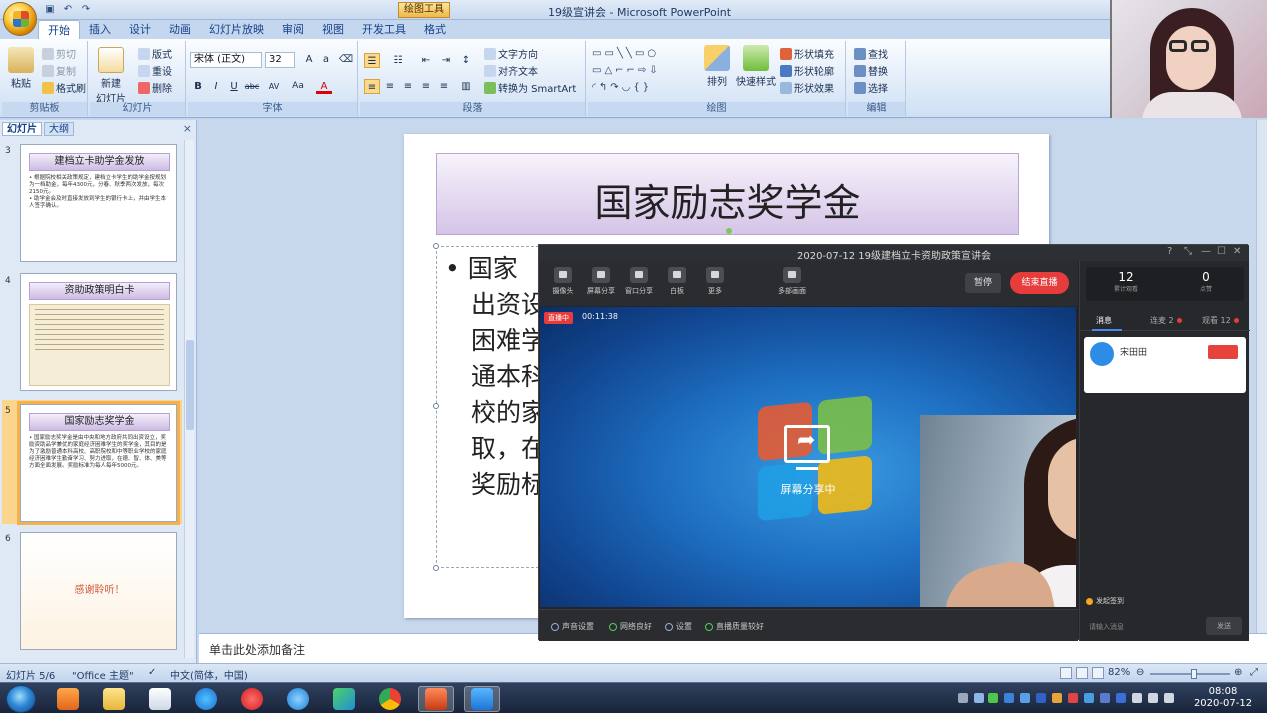 This screenshot has height=713, width=1267. What do you see at coordinates (511, 53) in the screenshot?
I see `text-direction-button: 文字方向` at bounding box center [511, 53].